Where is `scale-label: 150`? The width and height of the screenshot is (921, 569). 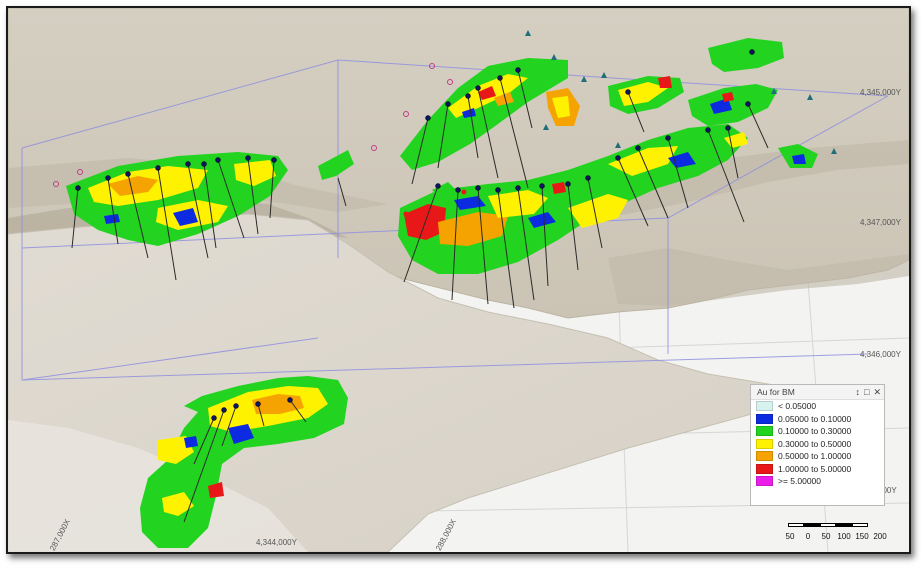
scale-label: 150 is located at coordinates (862, 536).